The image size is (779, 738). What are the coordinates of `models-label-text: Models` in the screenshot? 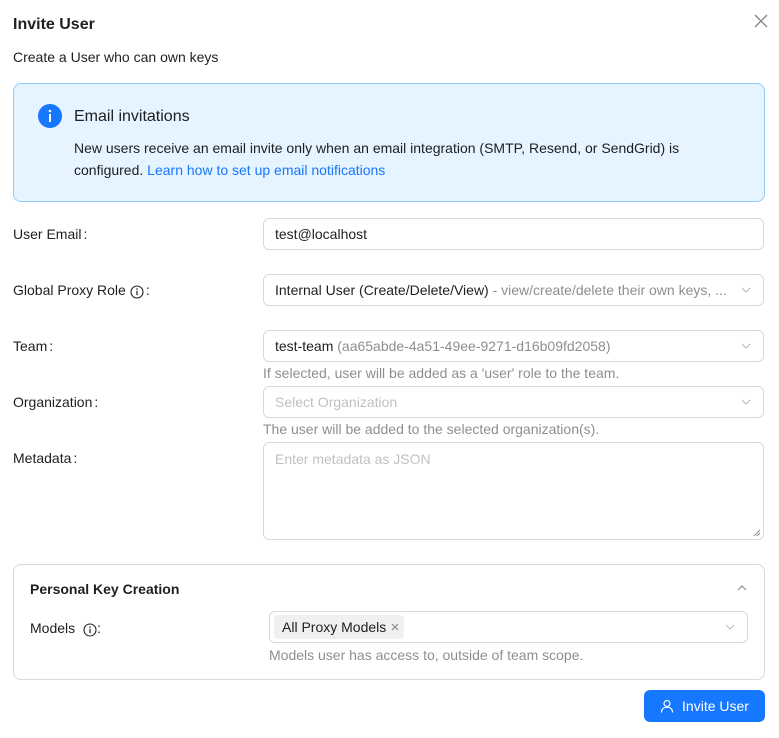 It's located at (53, 628).